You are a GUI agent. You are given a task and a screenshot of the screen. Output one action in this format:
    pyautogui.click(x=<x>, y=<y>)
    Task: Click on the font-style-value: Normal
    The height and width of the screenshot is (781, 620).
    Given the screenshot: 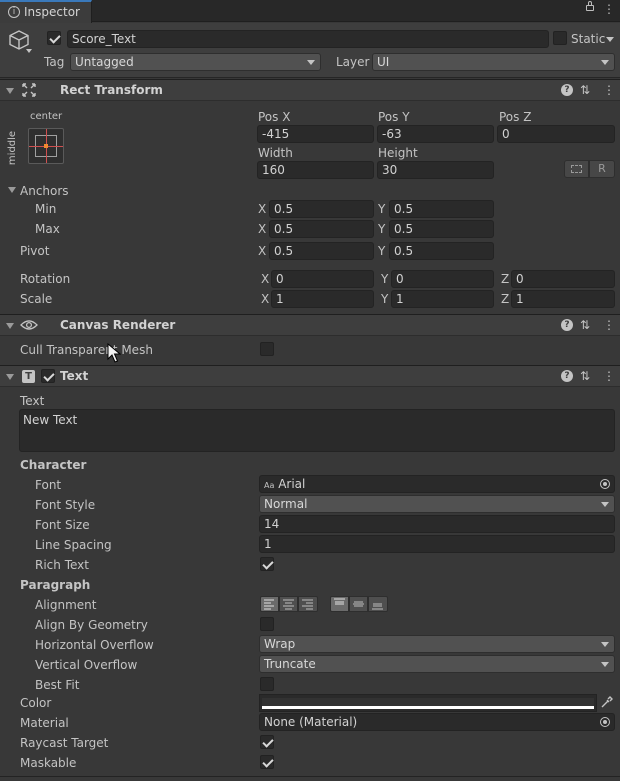 What is the action you would take?
    pyautogui.click(x=286, y=504)
    